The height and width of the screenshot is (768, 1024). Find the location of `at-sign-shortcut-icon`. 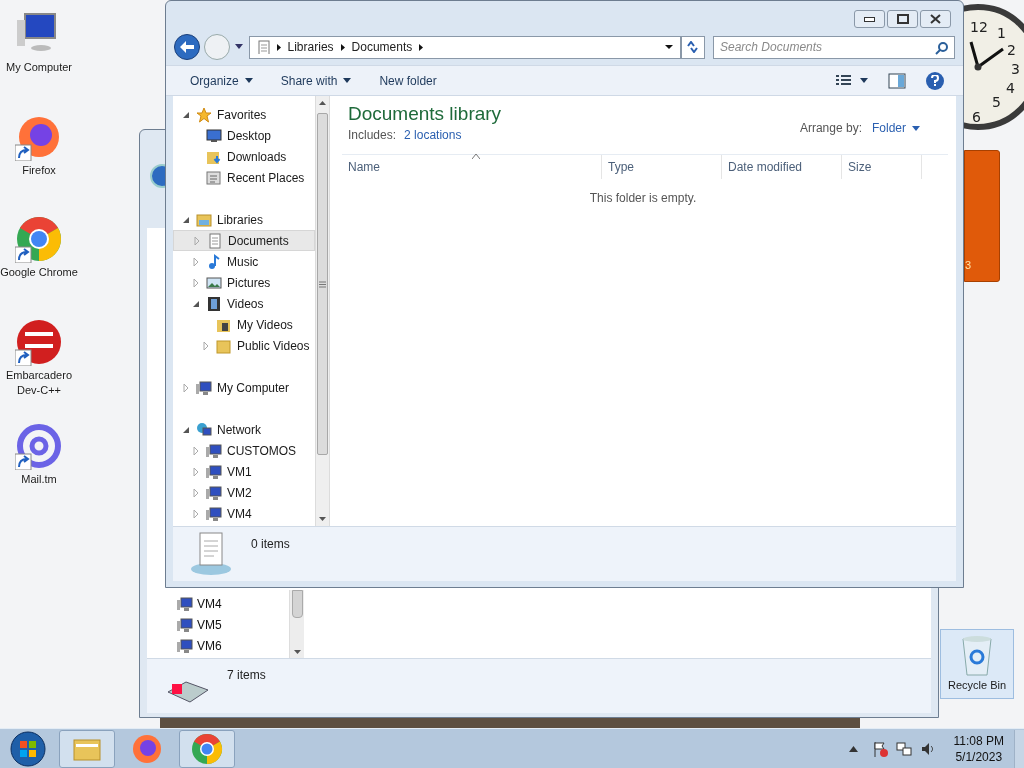

at-sign-shortcut-icon is located at coordinates (39, 446).